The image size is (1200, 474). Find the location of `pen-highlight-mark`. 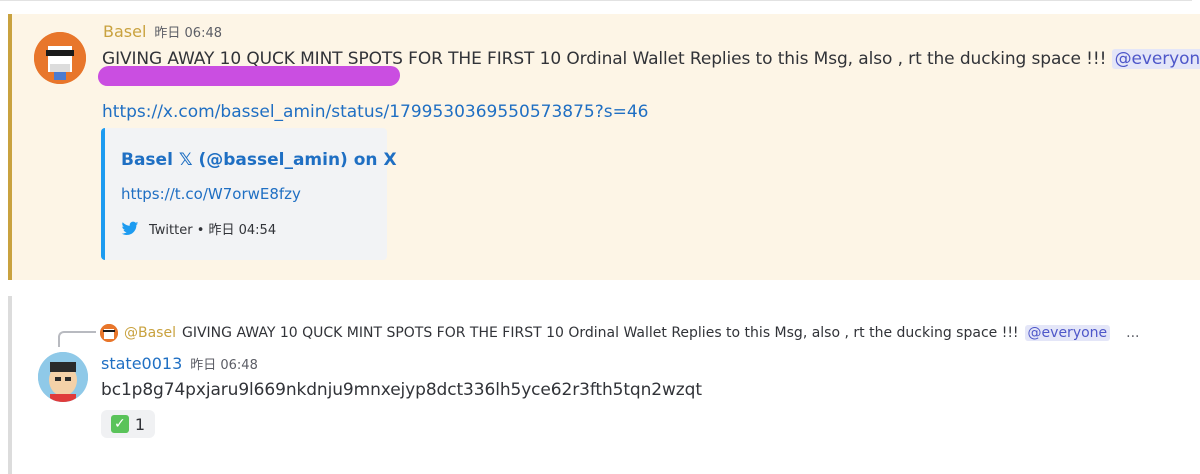

pen-highlight-mark is located at coordinates (249, 76).